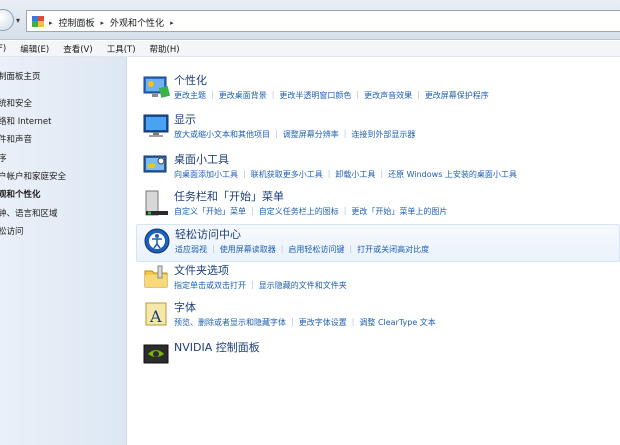 This screenshot has width=620, height=445. What do you see at coordinates (323, 21) in the screenshot?
I see `address-path-box: ▸ 控制面板 ▸ 外观和个性化 ▸` at bounding box center [323, 21].